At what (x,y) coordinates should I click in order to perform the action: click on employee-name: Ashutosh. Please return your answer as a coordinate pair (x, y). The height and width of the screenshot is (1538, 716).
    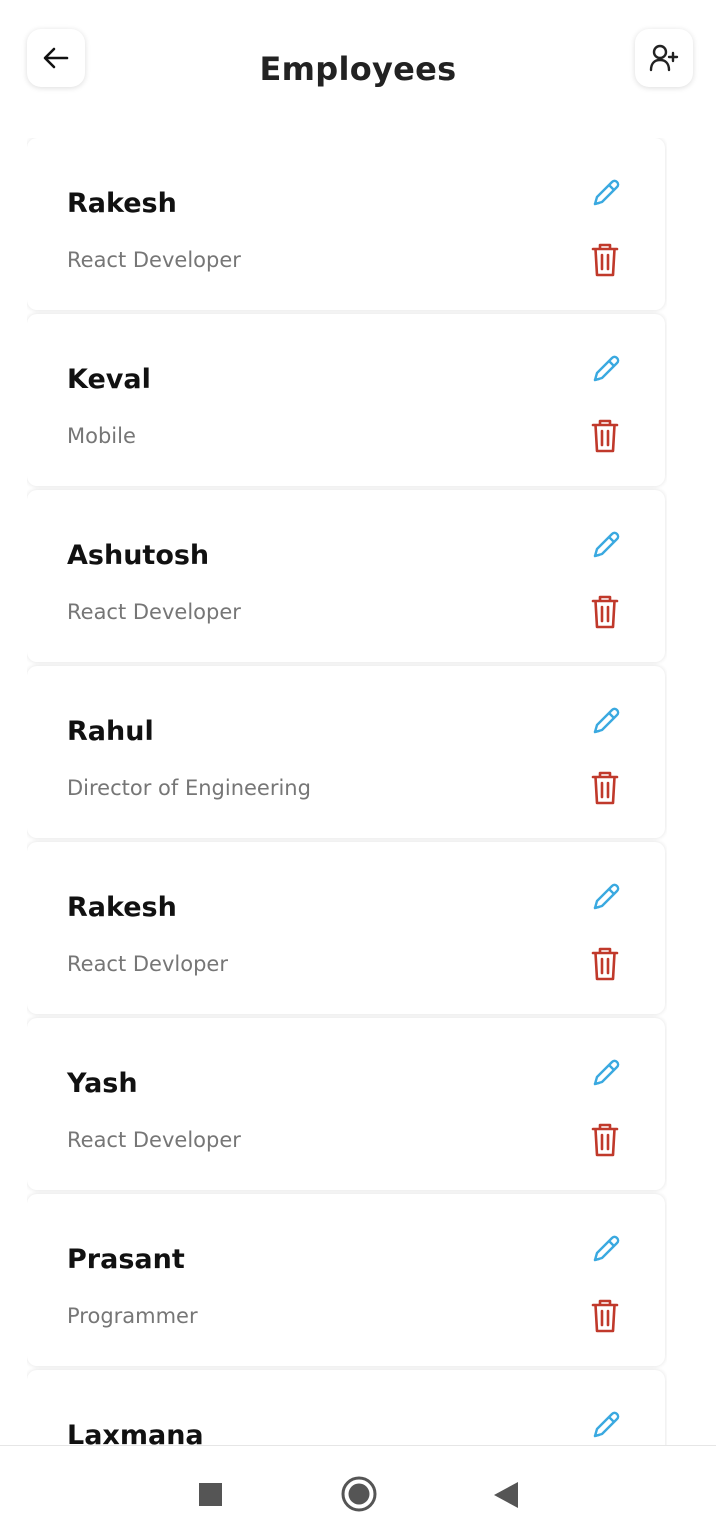
    Looking at the image, I should click on (138, 555).